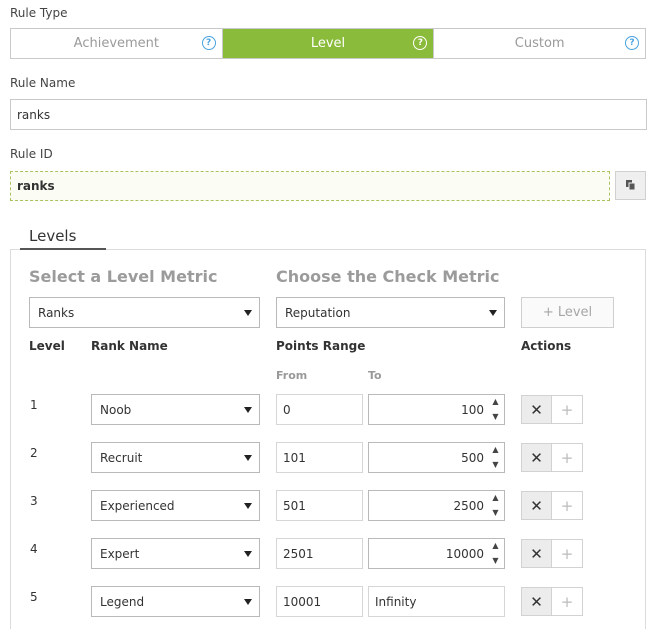  I want to click on rank-name-select: Legend, so click(175, 601).